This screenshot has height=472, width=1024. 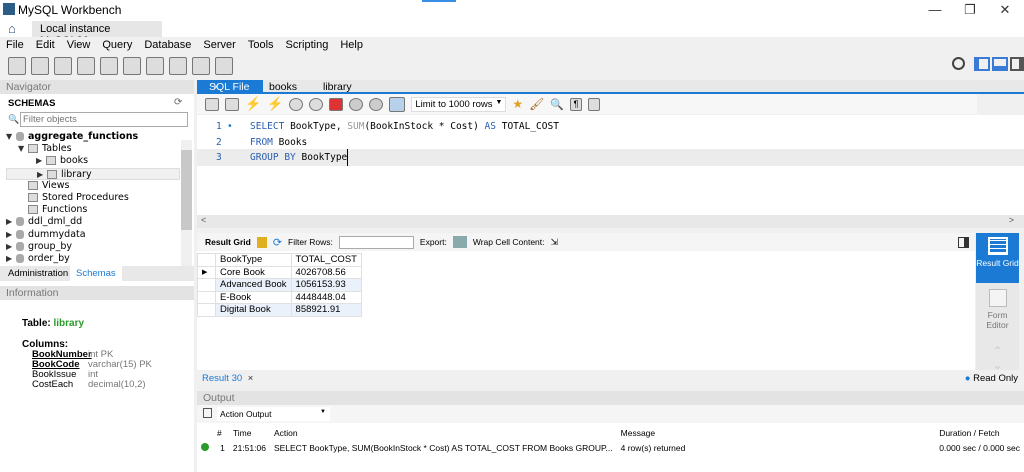 What do you see at coordinates (1017, 64) in the screenshot?
I see `toggle-secondary-sidebar-icon` at bounding box center [1017, 64].